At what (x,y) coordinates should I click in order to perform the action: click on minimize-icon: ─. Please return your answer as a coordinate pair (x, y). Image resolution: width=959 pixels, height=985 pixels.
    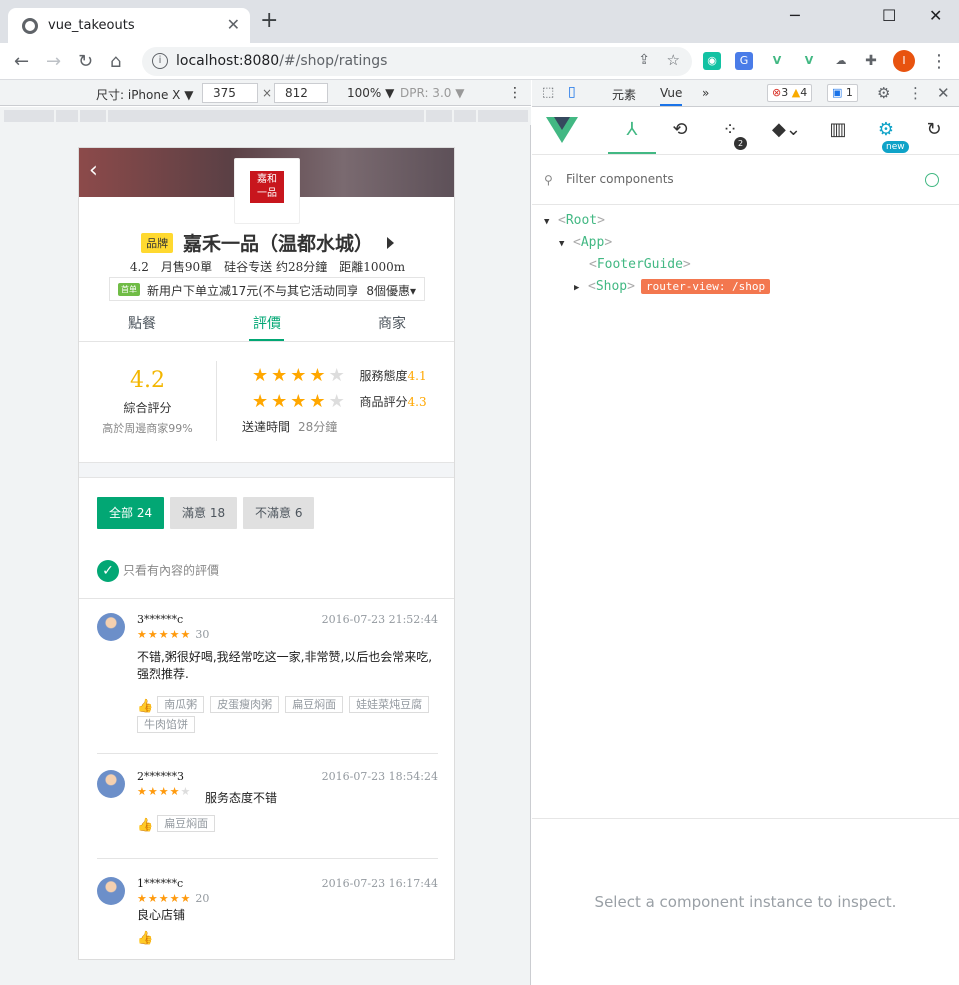
    Looking at the image, I should click on (795, 15).